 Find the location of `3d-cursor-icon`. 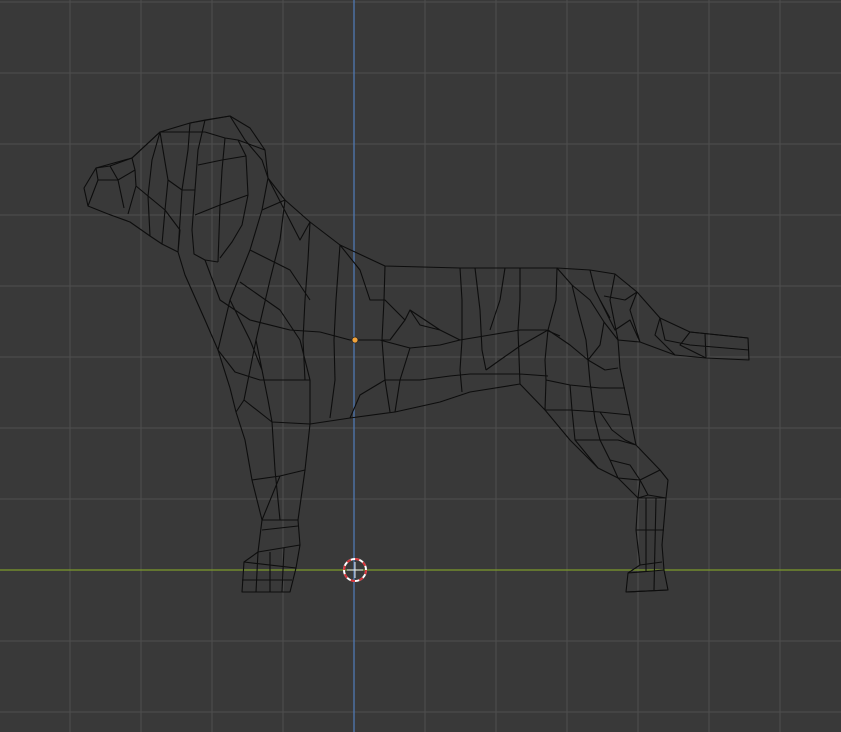

3d-cursor-icon is located at coordinates (355, 570).